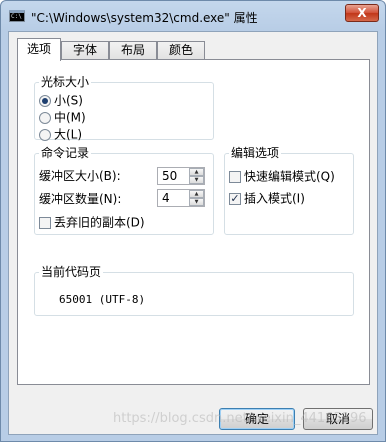 The image size is (386, 442). I want to click on code-page-group: 当前代码页 65001 (UTF-8), so click(194, 290).